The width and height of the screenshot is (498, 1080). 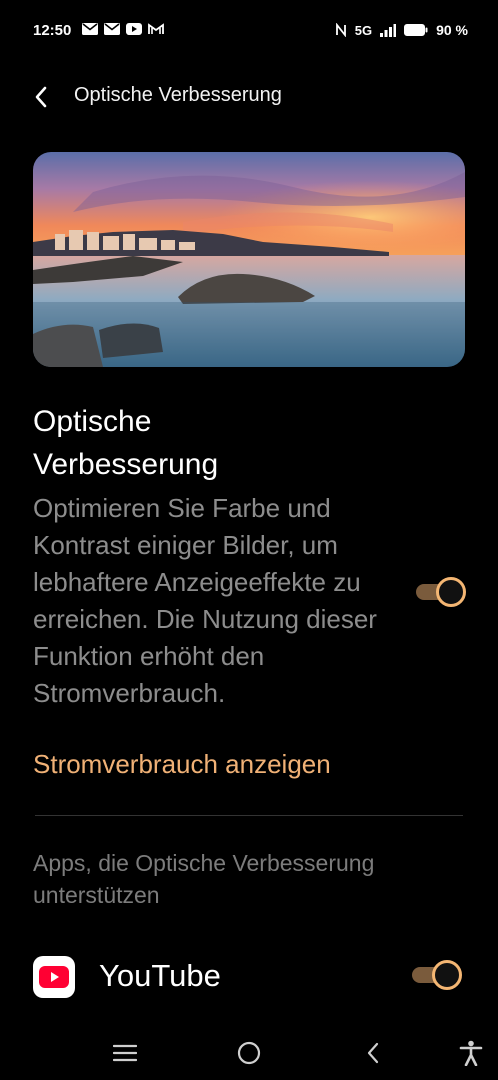 I want to click on divider, so click(x=249, y=815).